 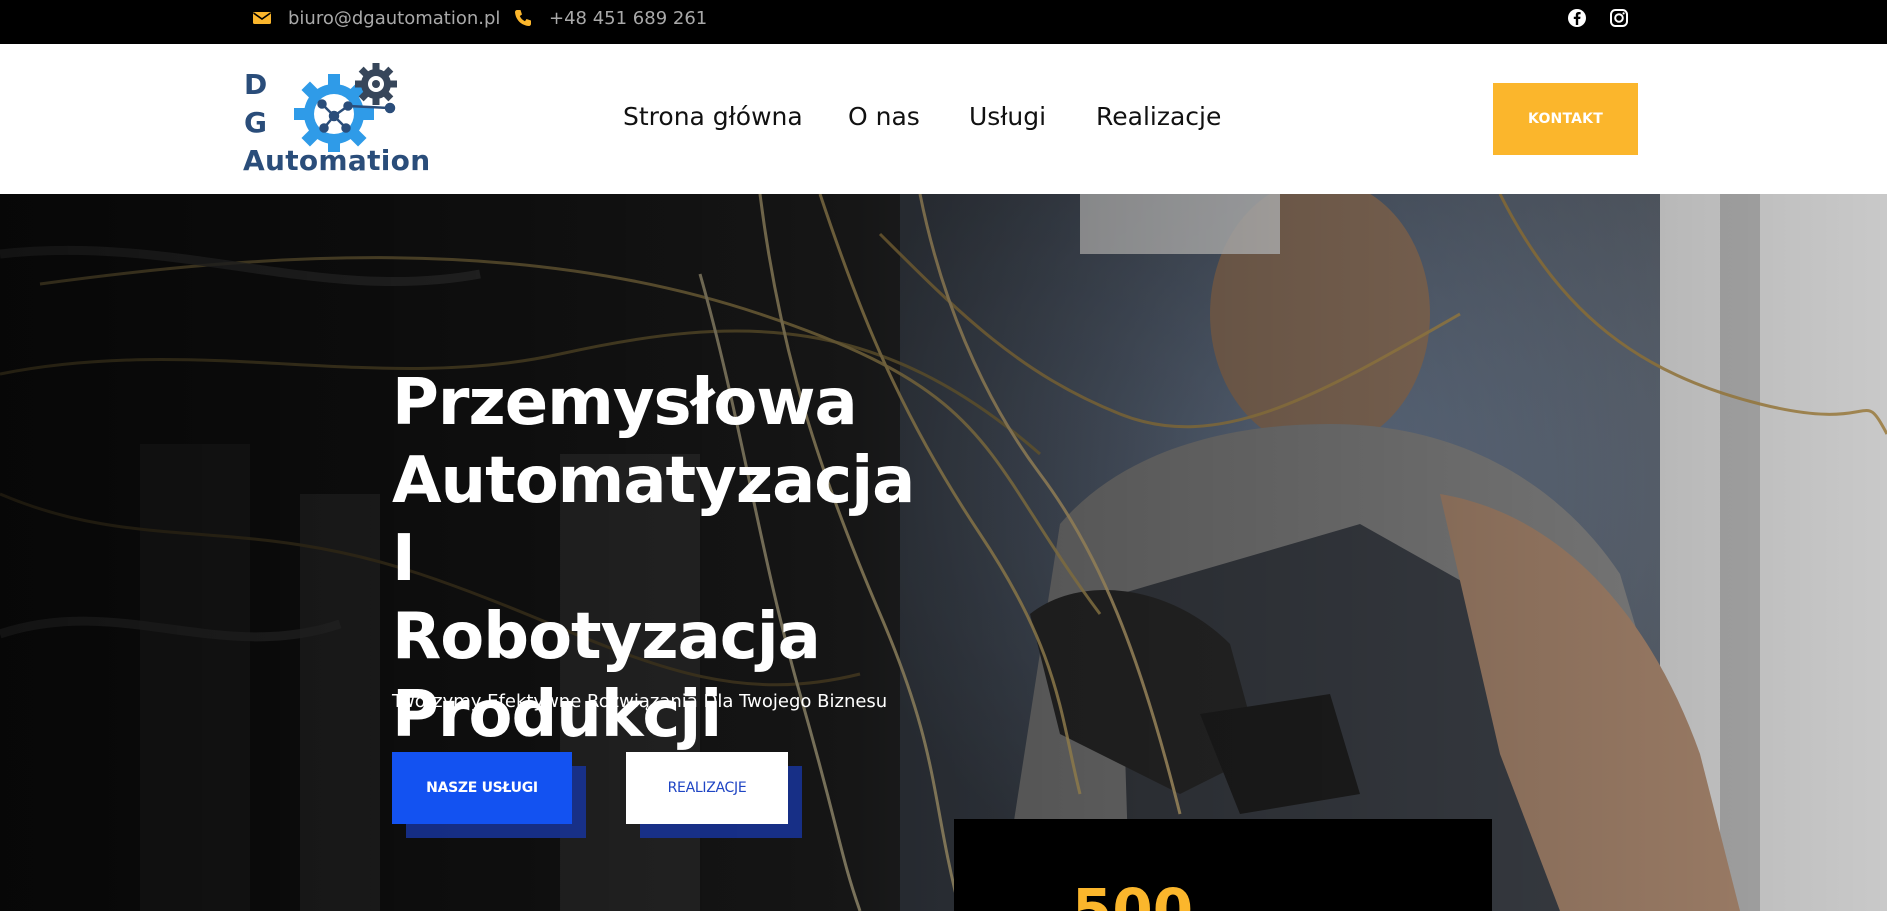 I want to click on hero-title-line-1: Przemysłowa, so click(x=625, y=403).